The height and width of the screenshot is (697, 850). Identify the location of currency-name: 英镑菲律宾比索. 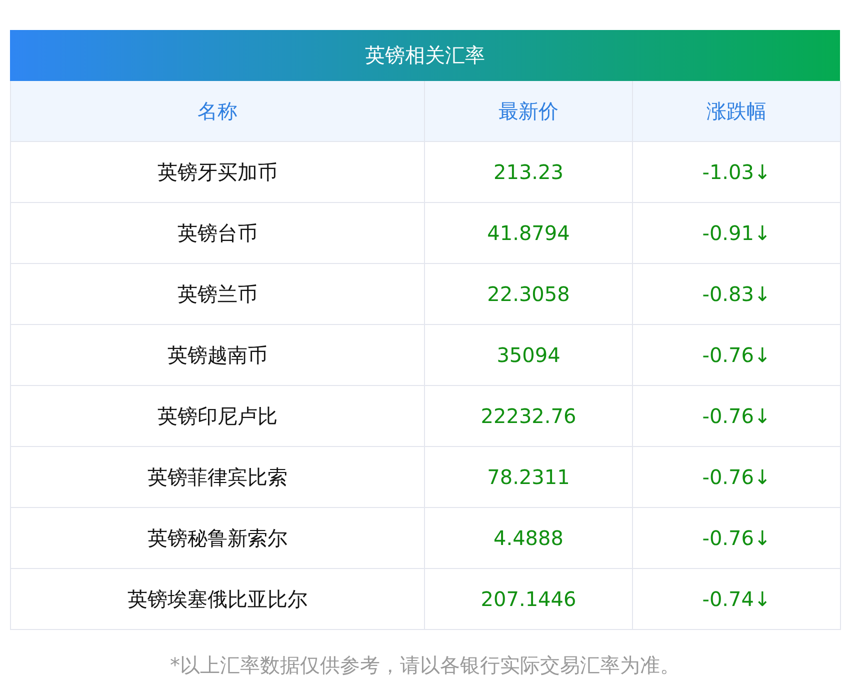
(218, 477).